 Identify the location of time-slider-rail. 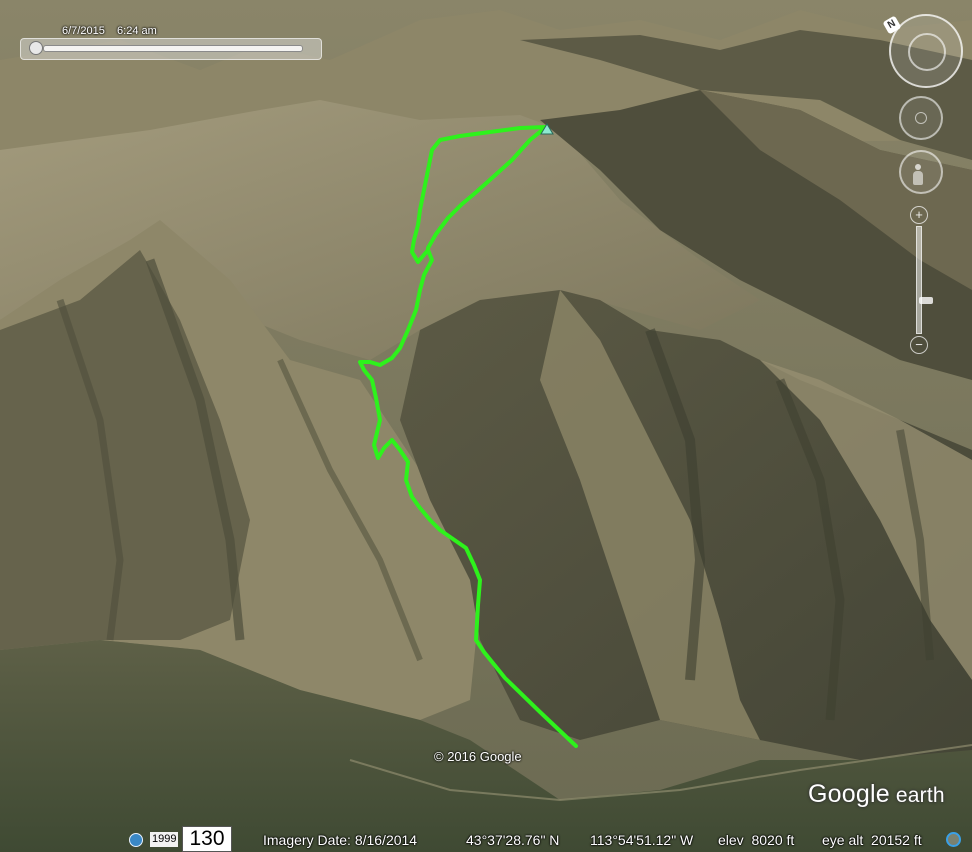
(173, 48).